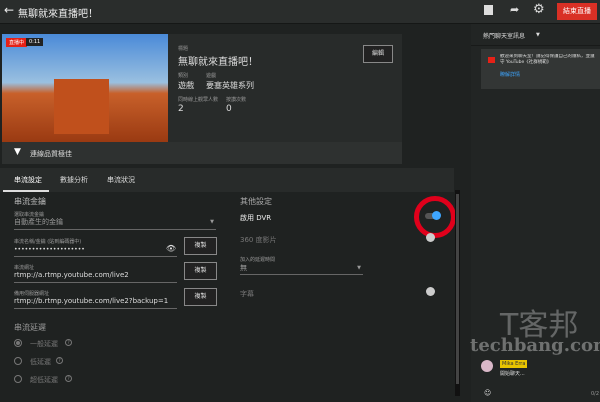 This screenshot has height=402, width=600. I want to click on delay-label: 加入的延遲時間, so click(258, 260).